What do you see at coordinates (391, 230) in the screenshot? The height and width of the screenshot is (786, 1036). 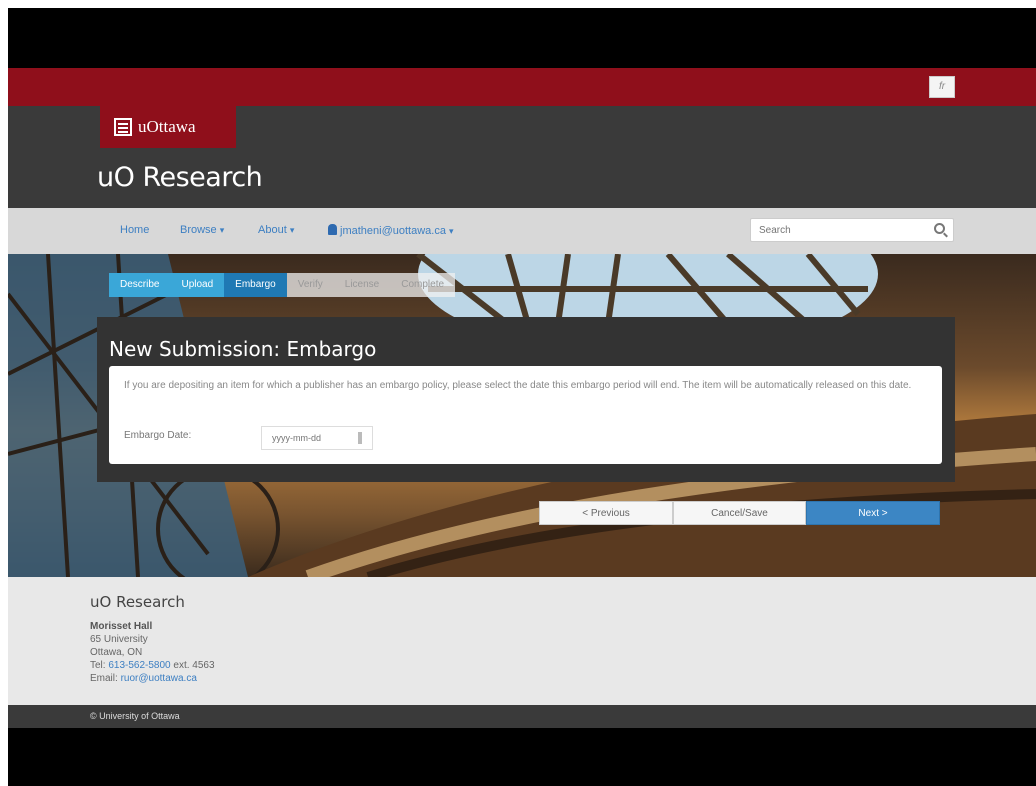 I see `nav-user-menu: jmatheni@uottawa.ca ▾` at bounding box center [391, 230].